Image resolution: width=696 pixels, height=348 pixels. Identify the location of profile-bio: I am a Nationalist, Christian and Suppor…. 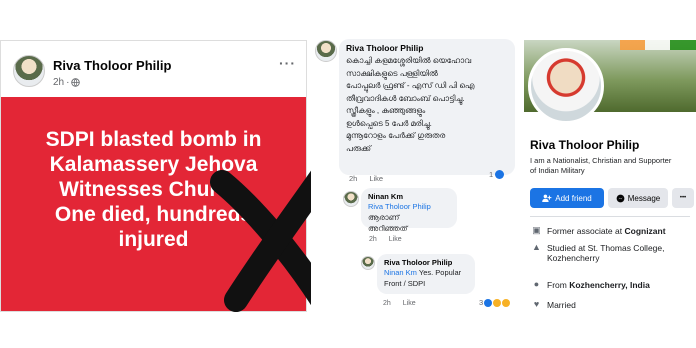
(601, 165).